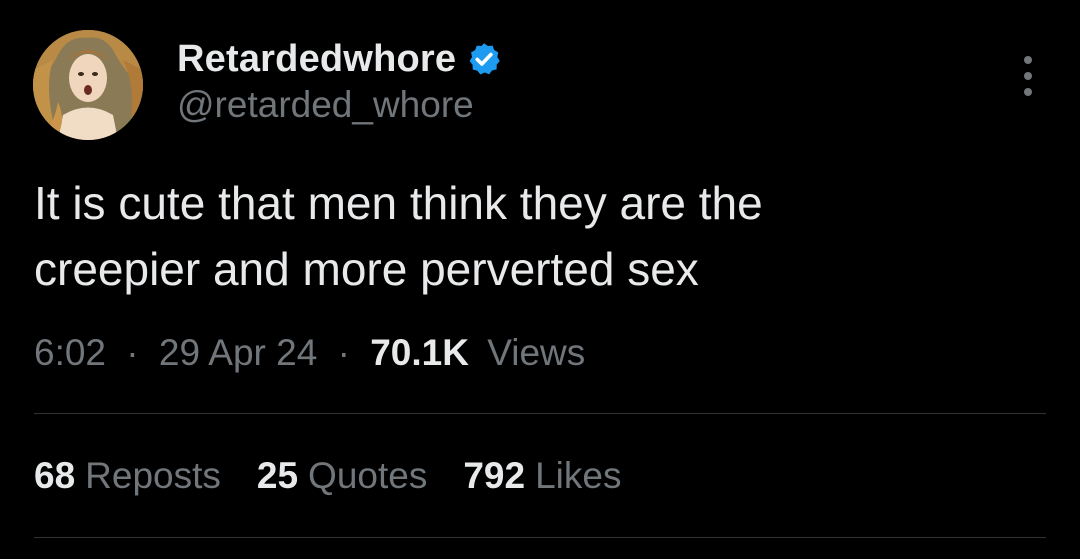 This screenshot has height=559, width=1080. I want to click on tweet-text-line: It is cute that men think they are the, so click(398, 203).